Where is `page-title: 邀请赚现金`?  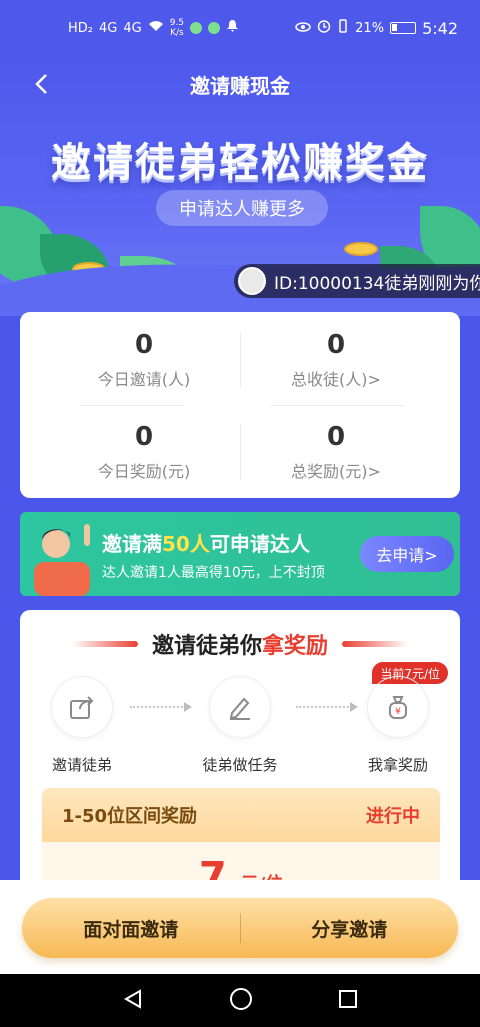
page-title: 邀请赚现金 is located at coordinates (240, 85).